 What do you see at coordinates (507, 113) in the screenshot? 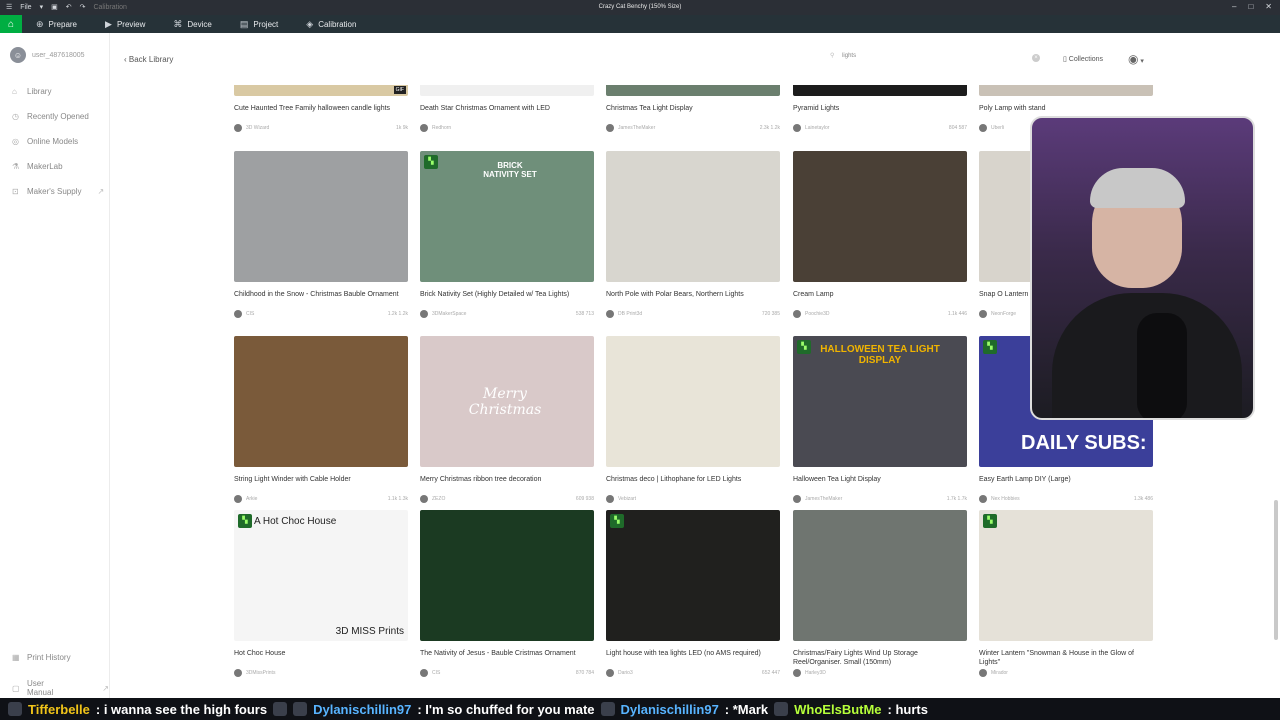
I see `model-title: Death Star Christmas Ornament with LED` at bounding box center [507, 113].